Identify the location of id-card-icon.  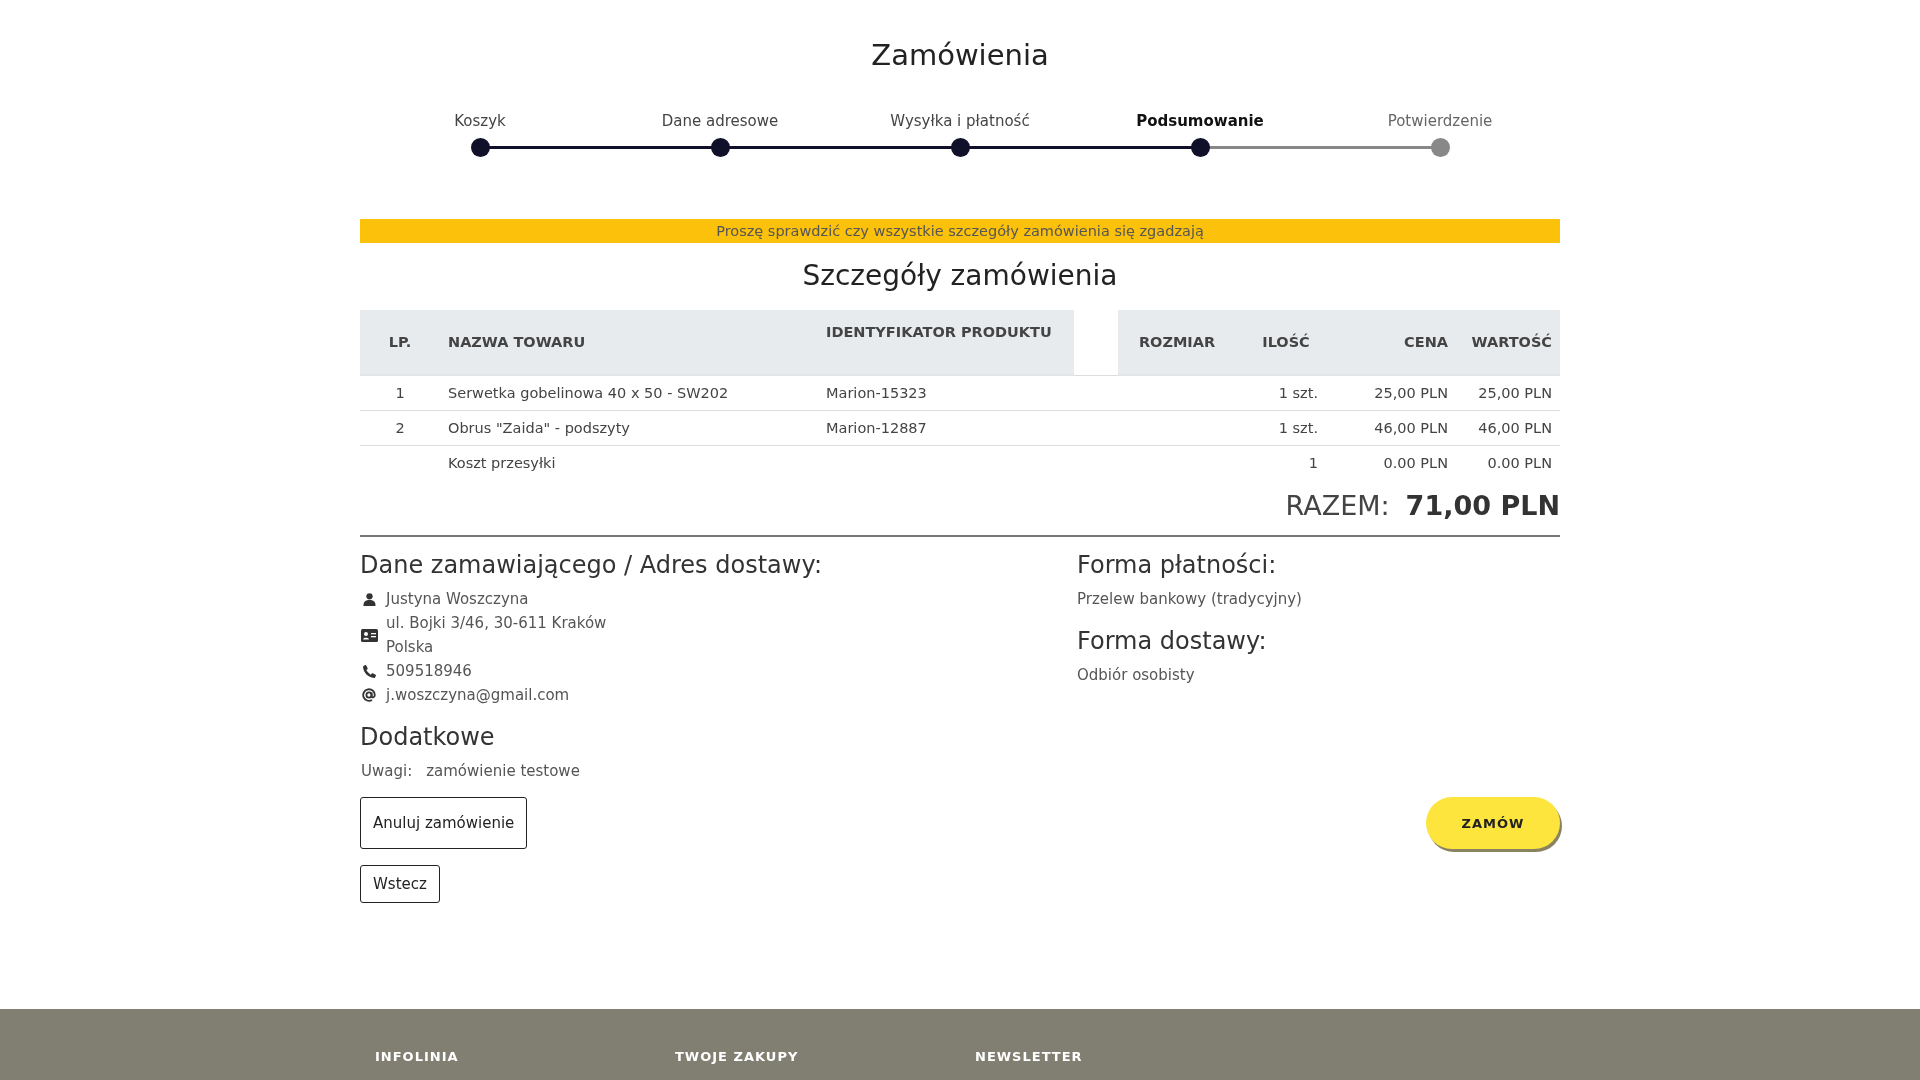
(369, 635).